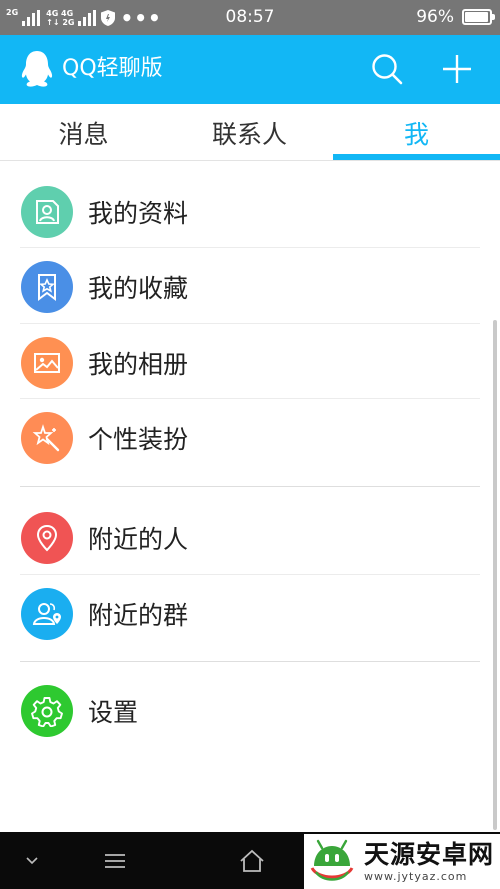  What do you see at coordinates (47, 613) in the screenshot?
I see `group-location-icon` at bounding box center [47, 613].